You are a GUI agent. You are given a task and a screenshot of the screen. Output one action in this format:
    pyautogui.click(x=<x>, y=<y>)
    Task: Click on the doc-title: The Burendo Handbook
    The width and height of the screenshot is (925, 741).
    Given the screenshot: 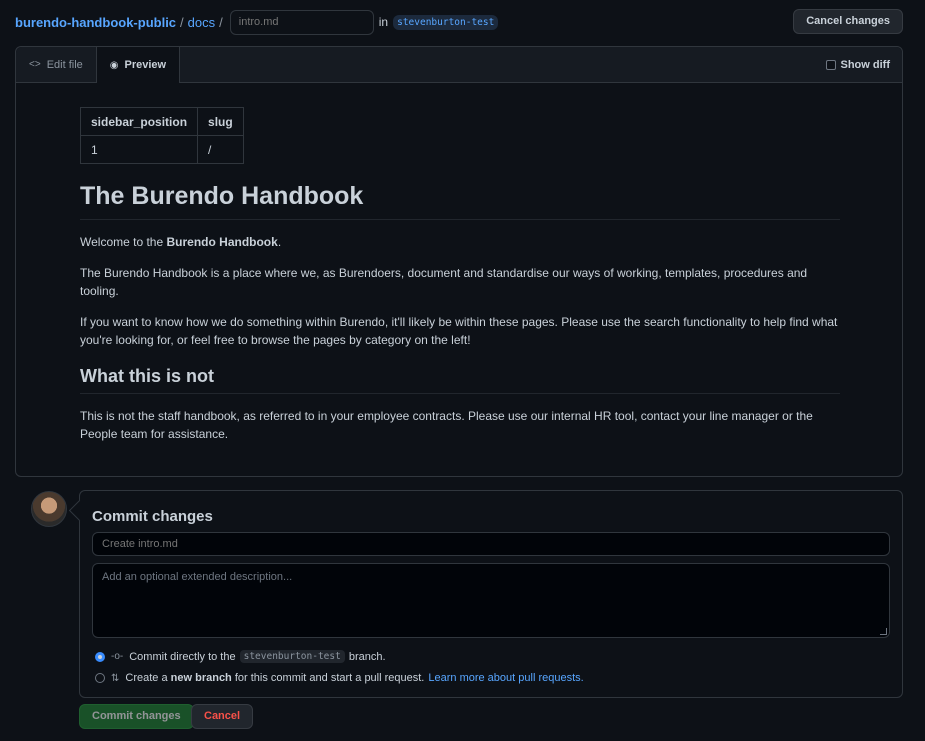 What is the action you would take?
    pyautogui.click(x=460, y=201)
    